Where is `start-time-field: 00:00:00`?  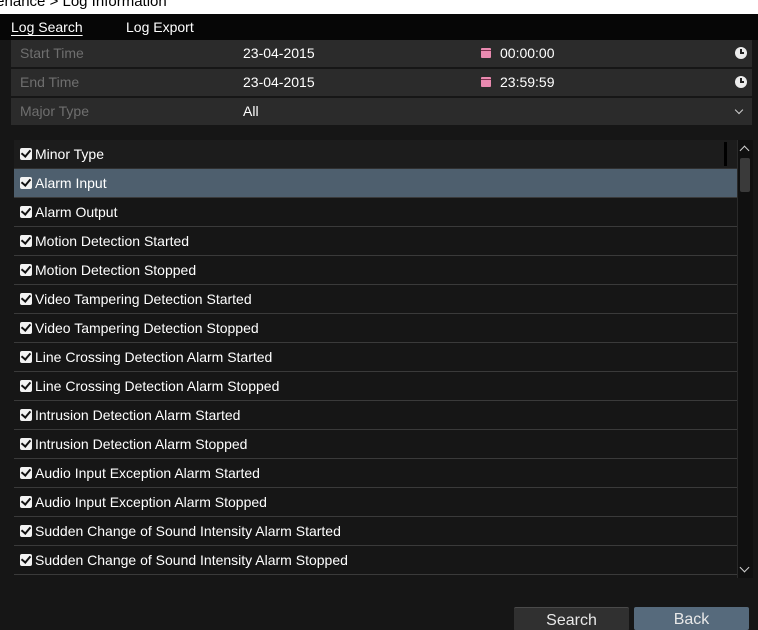
start-time-field: 00:00:00 is located at coordinates (527, 53).